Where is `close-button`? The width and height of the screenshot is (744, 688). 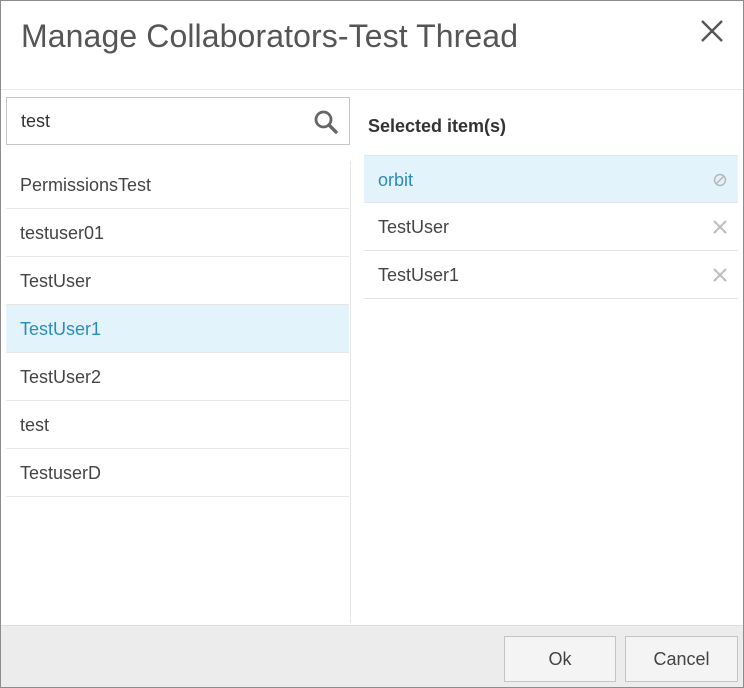
close-button is located at coordinates (712, 31).